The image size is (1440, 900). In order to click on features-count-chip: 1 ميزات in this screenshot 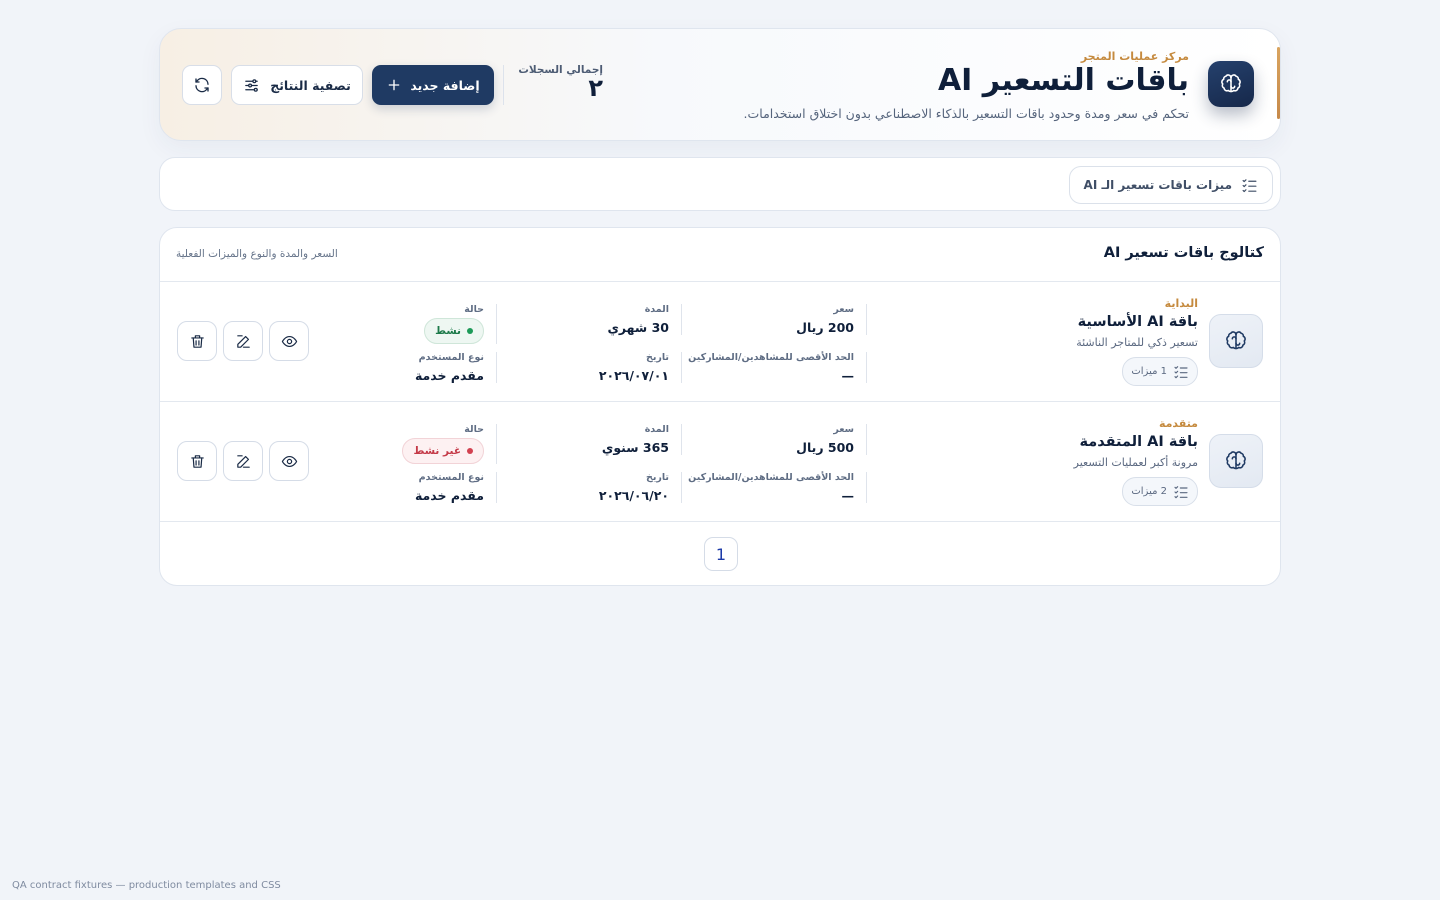, I will do `click(1160, 371)`.